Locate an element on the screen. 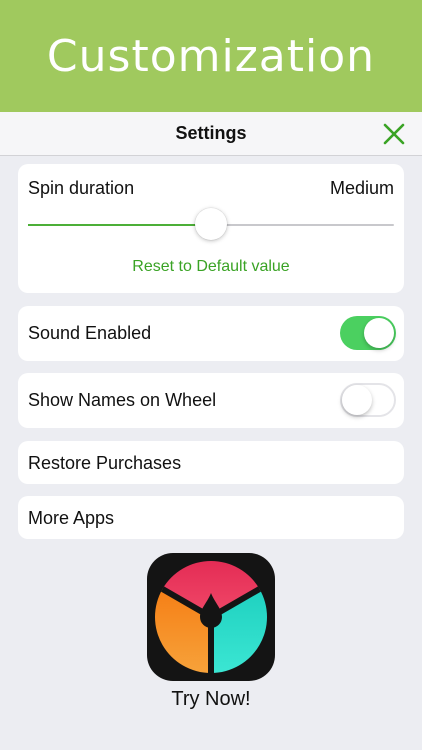 This screenshot has width=422, height=750. reset-default-link: Reset to Default value is located at coordinates (211, 267).